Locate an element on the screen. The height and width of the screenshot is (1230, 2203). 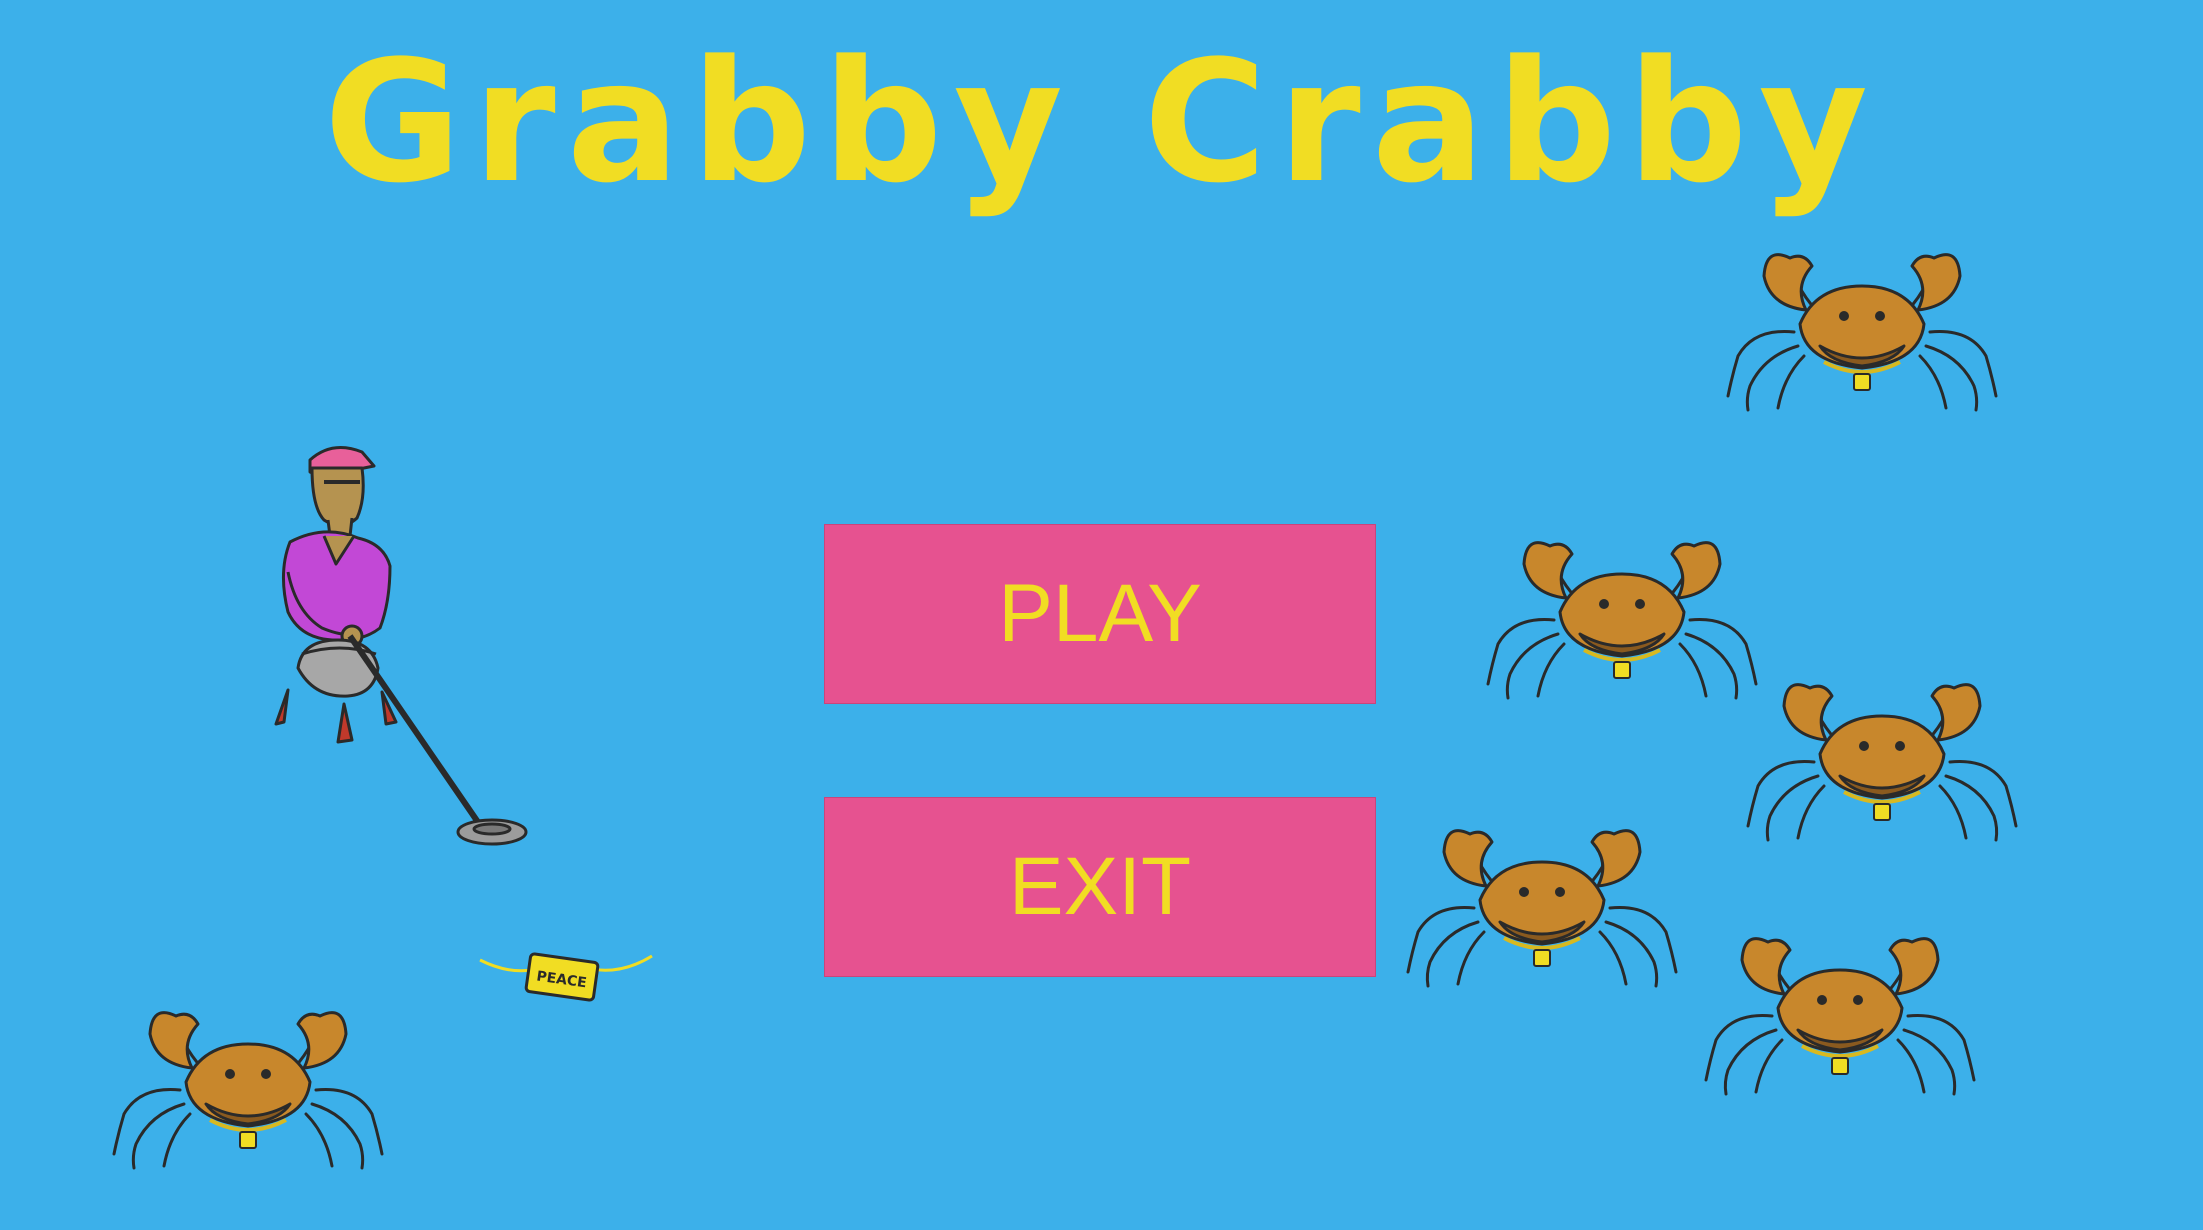
exit-button: EXIT is located at coordinates (1100, 887).